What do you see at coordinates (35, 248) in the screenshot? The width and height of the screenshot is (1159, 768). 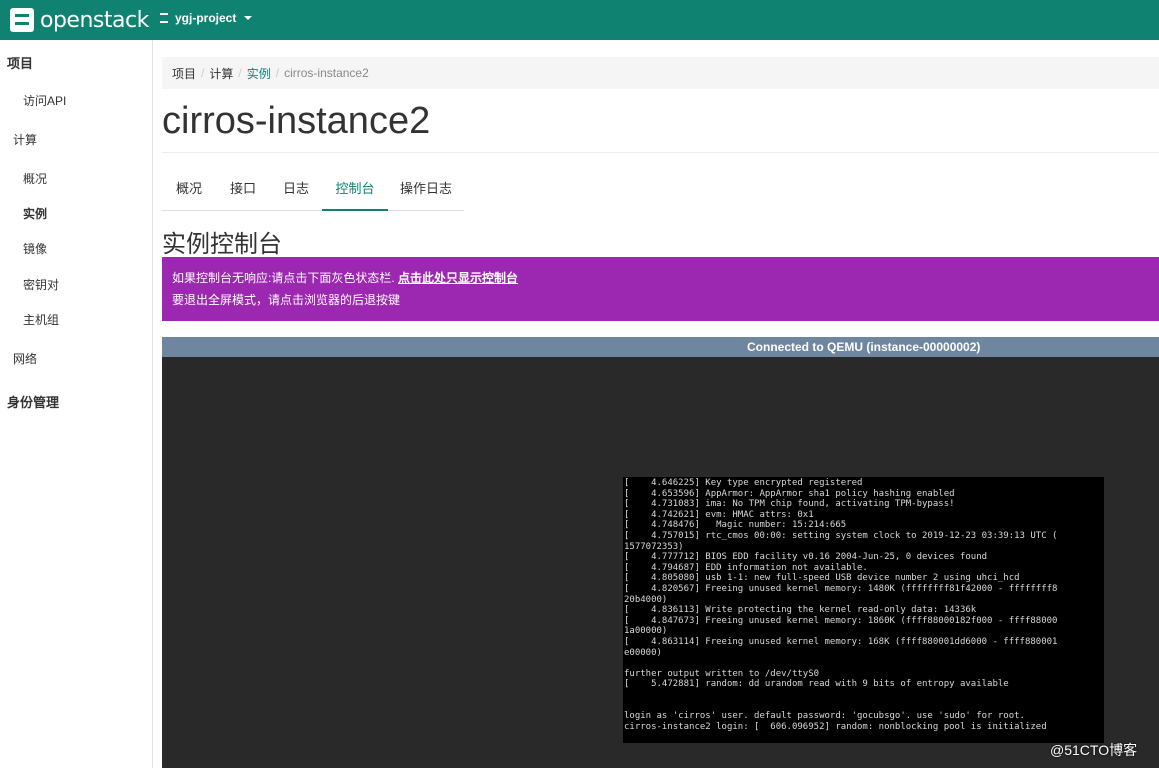 I see `sidebar-item-images: 镜像` at bounding box center [35, 248].